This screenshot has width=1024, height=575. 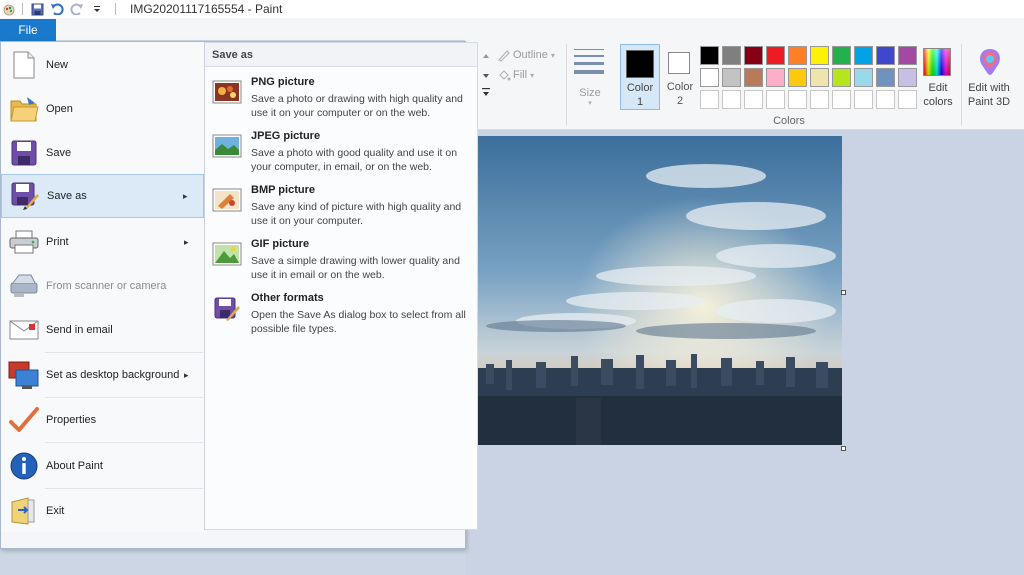 I want to click on paint3d-icon, so click(x=990, y=62).